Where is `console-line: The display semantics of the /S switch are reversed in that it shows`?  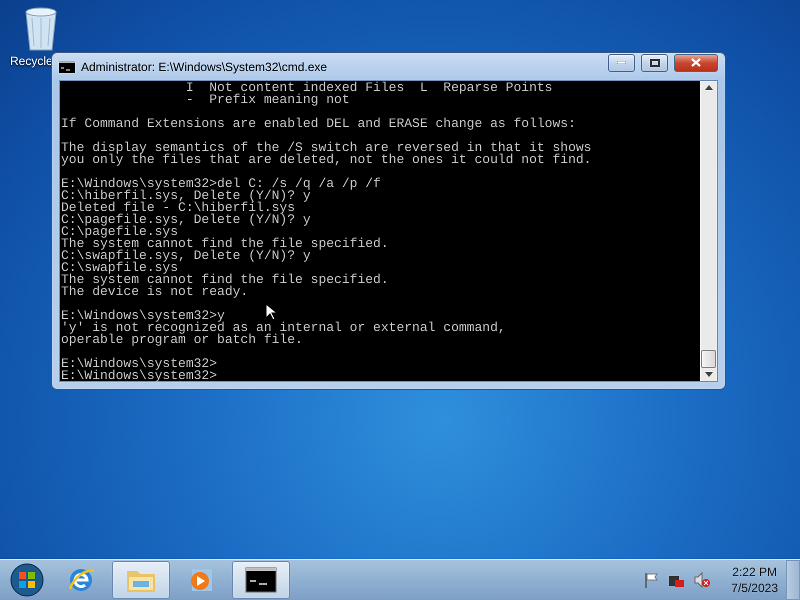
console-line: The display semantics of the /S switch are reversed in that it shows is located at coordinates (326, 148).